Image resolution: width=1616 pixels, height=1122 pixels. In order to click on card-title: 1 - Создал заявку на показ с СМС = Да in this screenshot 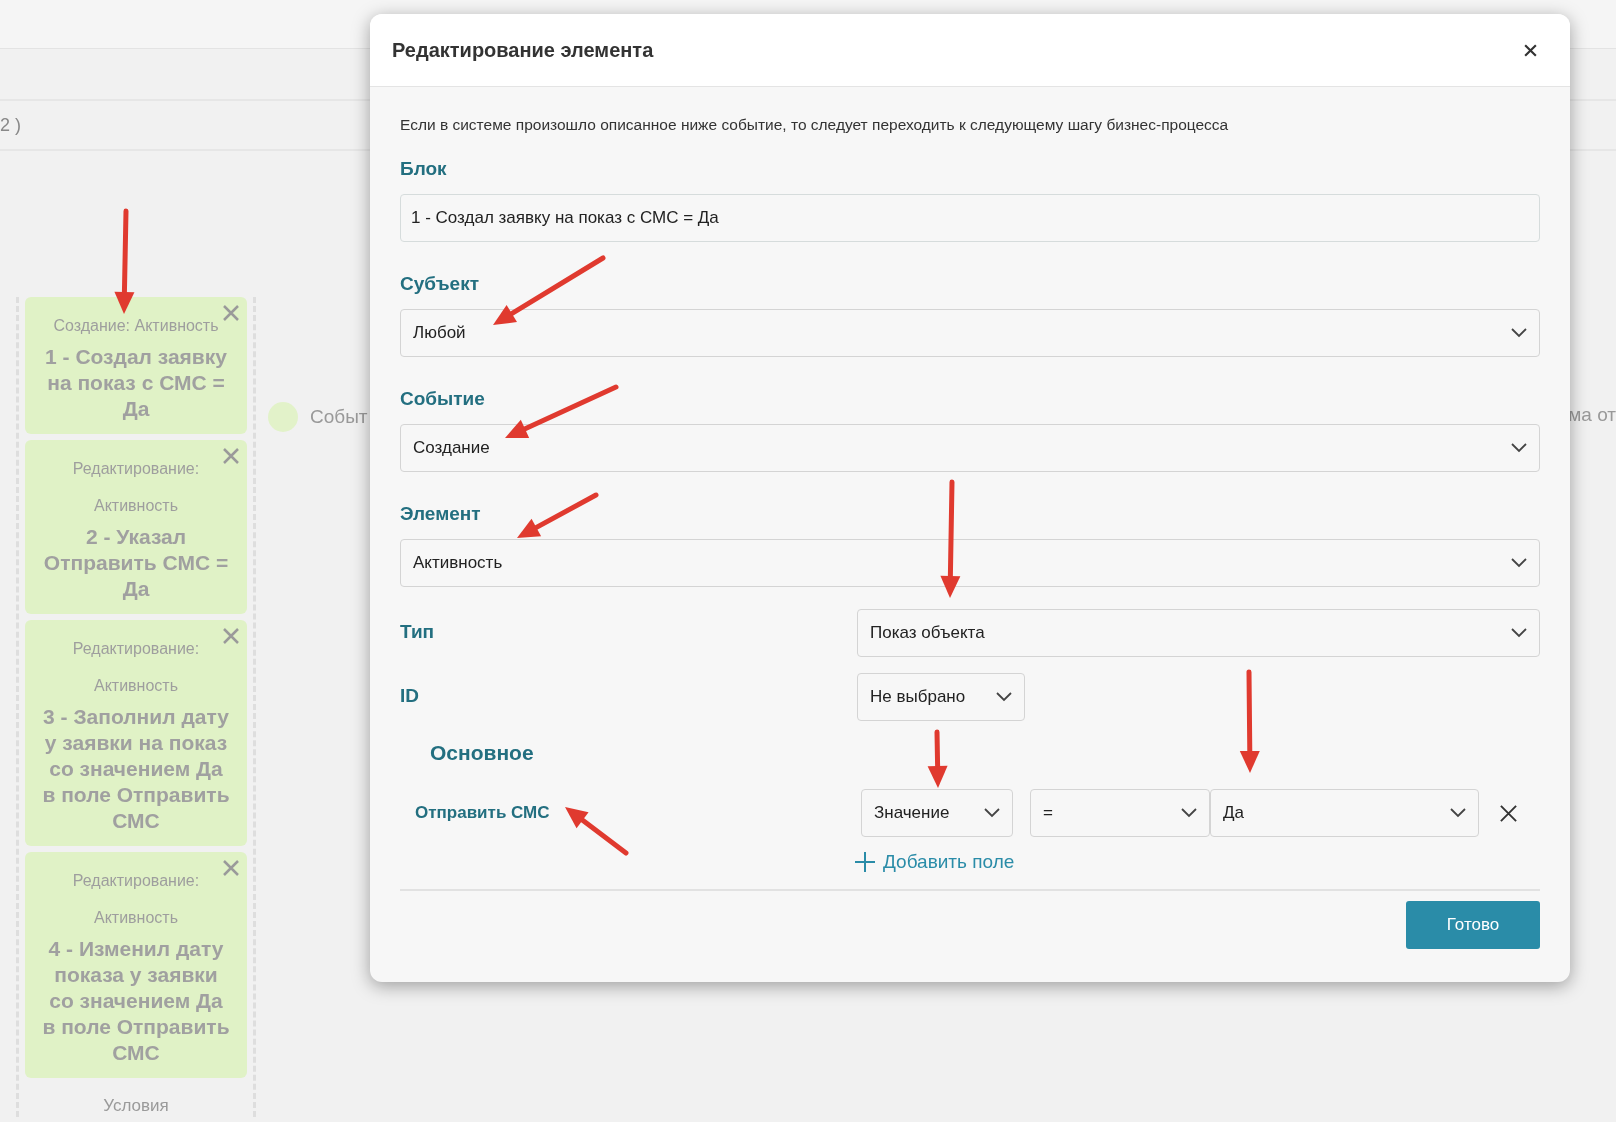, I will do `click(136, 383)`.